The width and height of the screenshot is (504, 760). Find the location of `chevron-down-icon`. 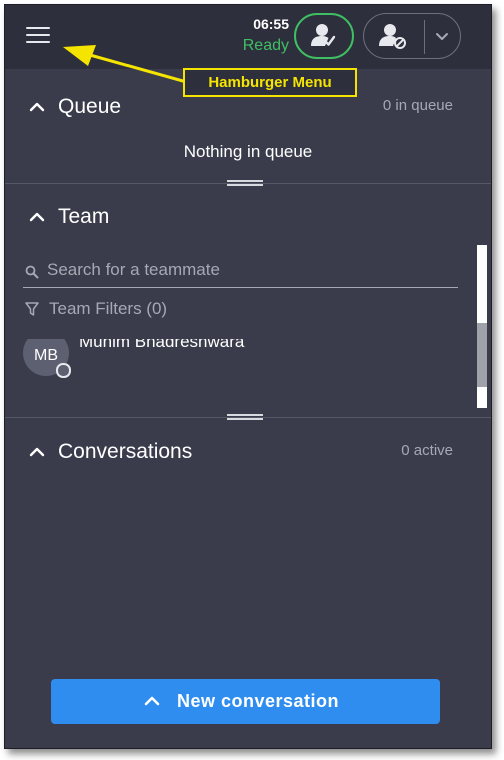

chevron-down-icon is located at coordinates (442, 36).